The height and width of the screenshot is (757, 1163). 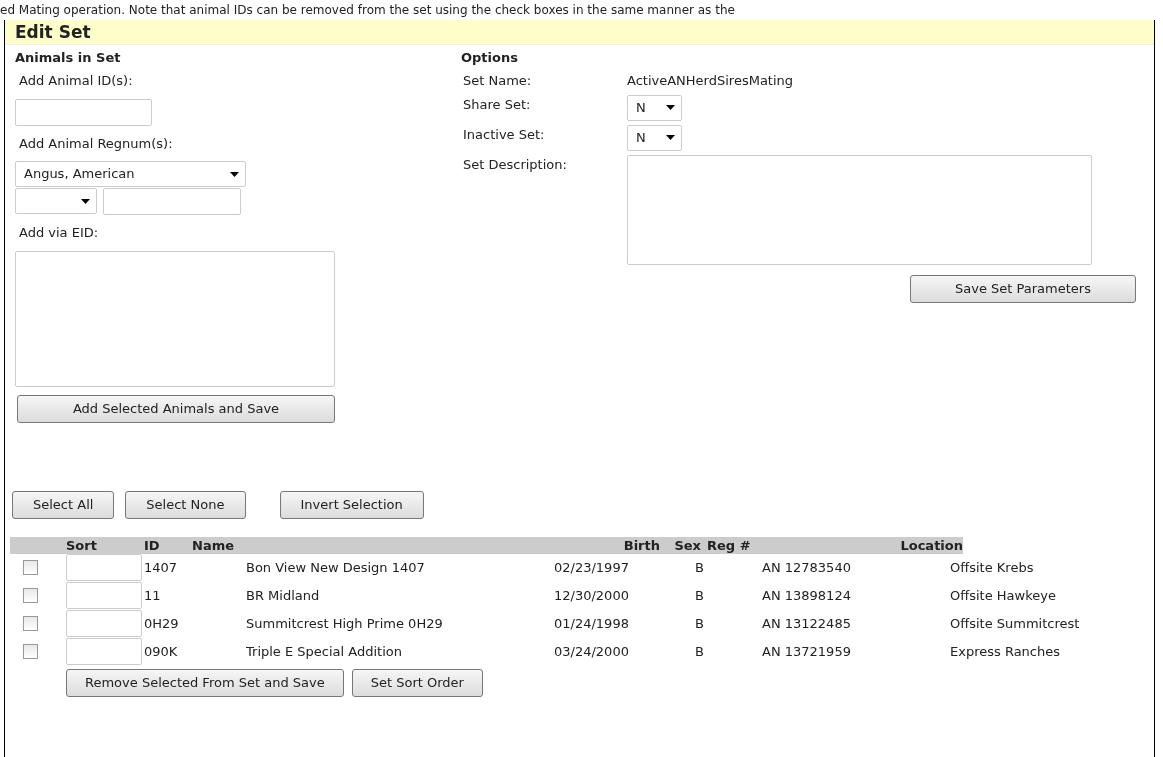 I want to click on field-label: Inactive Set:, so click(x=504, y=134).